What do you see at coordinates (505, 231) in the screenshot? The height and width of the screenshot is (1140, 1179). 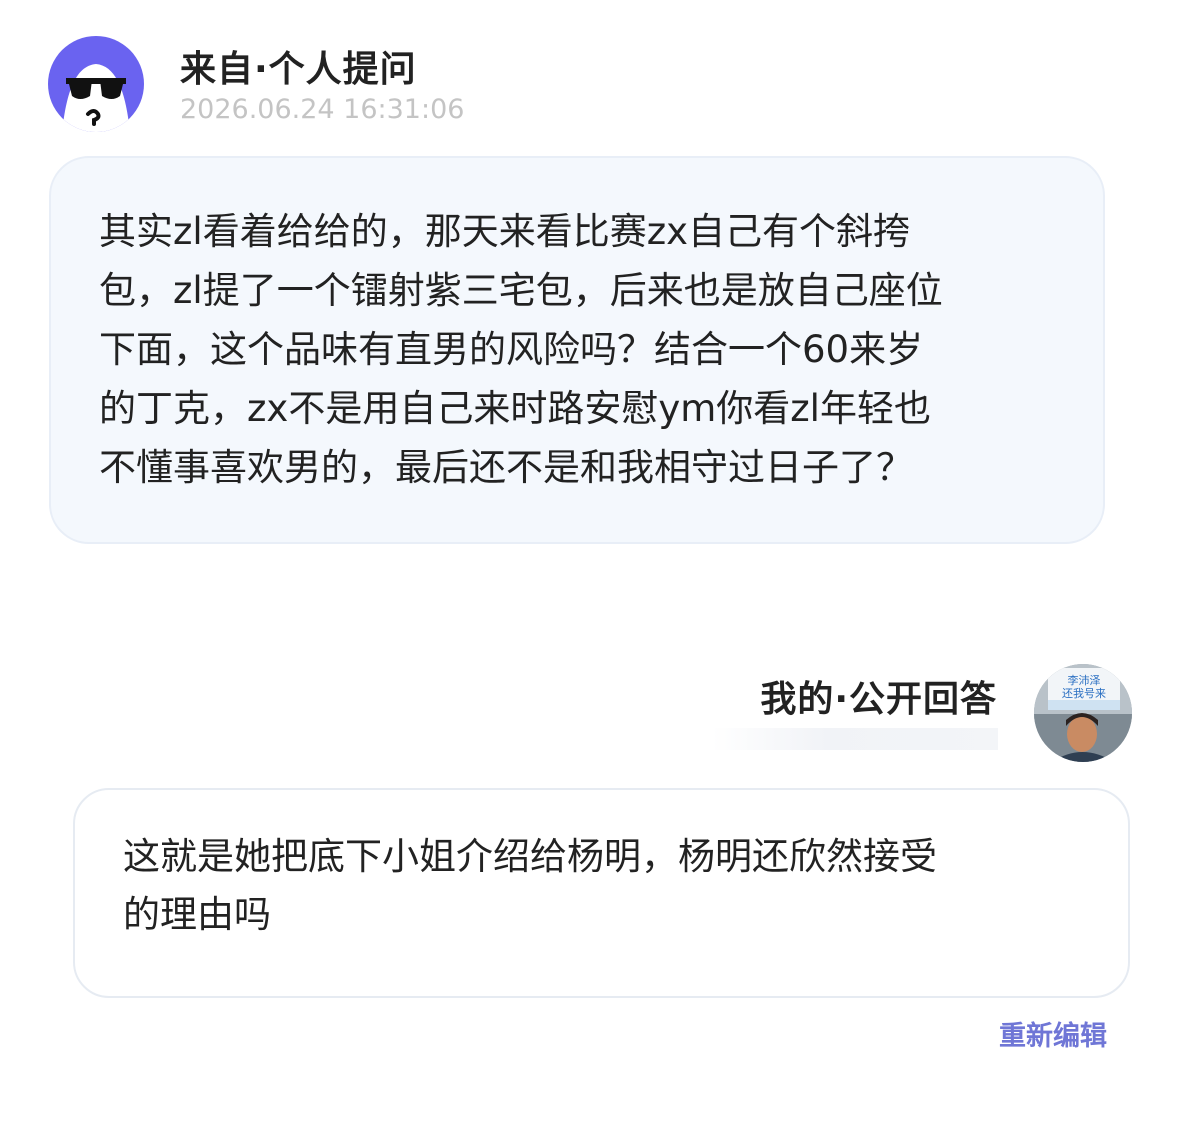 I see `question-line: 其实zl看着给给的，那天来看比赛zx自己有个斜挎` at bounding box center [505, 231].